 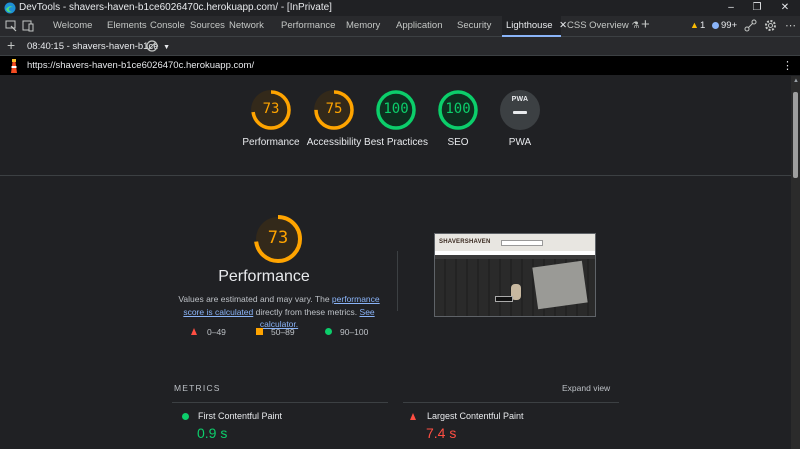 What do you see at coordinates (563, 25) in the screenshot?
I see `close-tab-icon: ✕` at bounding box center [563, 25].